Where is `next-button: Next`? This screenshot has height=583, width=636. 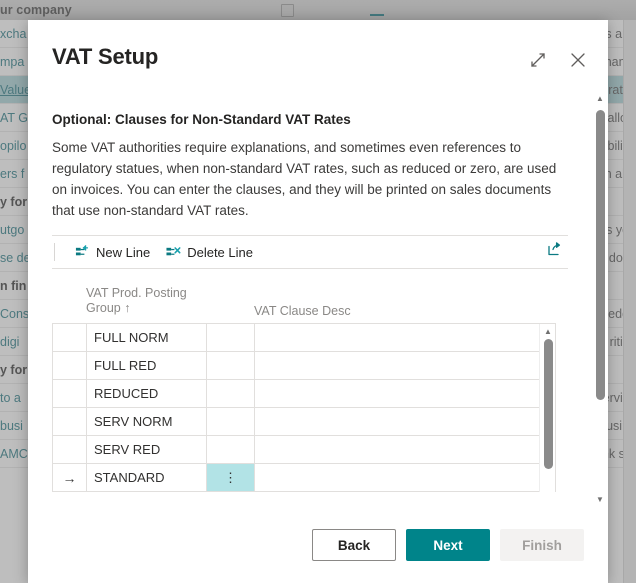
next-button: Next is located at coordinates (448, 545).